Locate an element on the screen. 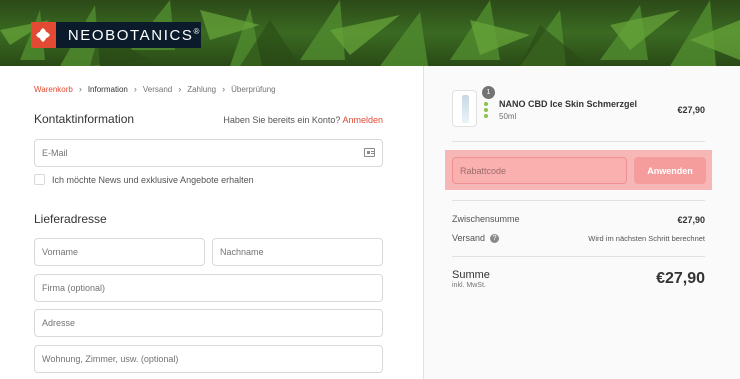 This screenshot has width=740, height=379. total-label: Summe is located at coordinates (471, 275).